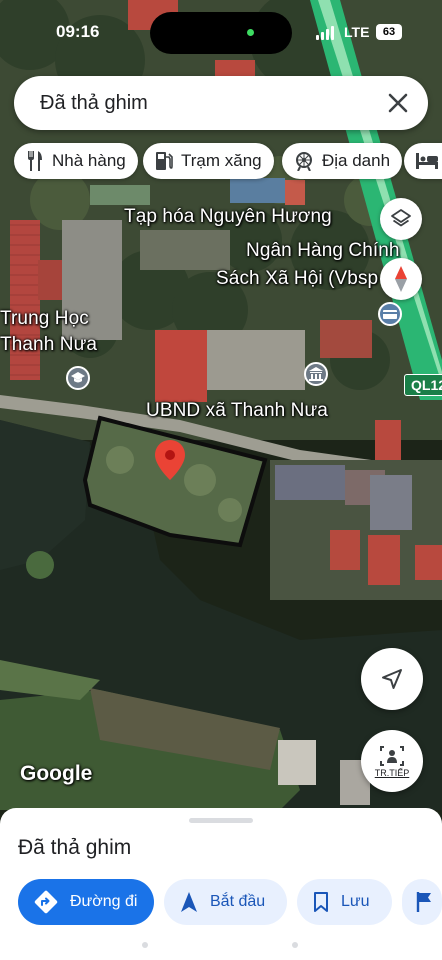  I want to click on camera-indicator-icon, so click(250, 32).